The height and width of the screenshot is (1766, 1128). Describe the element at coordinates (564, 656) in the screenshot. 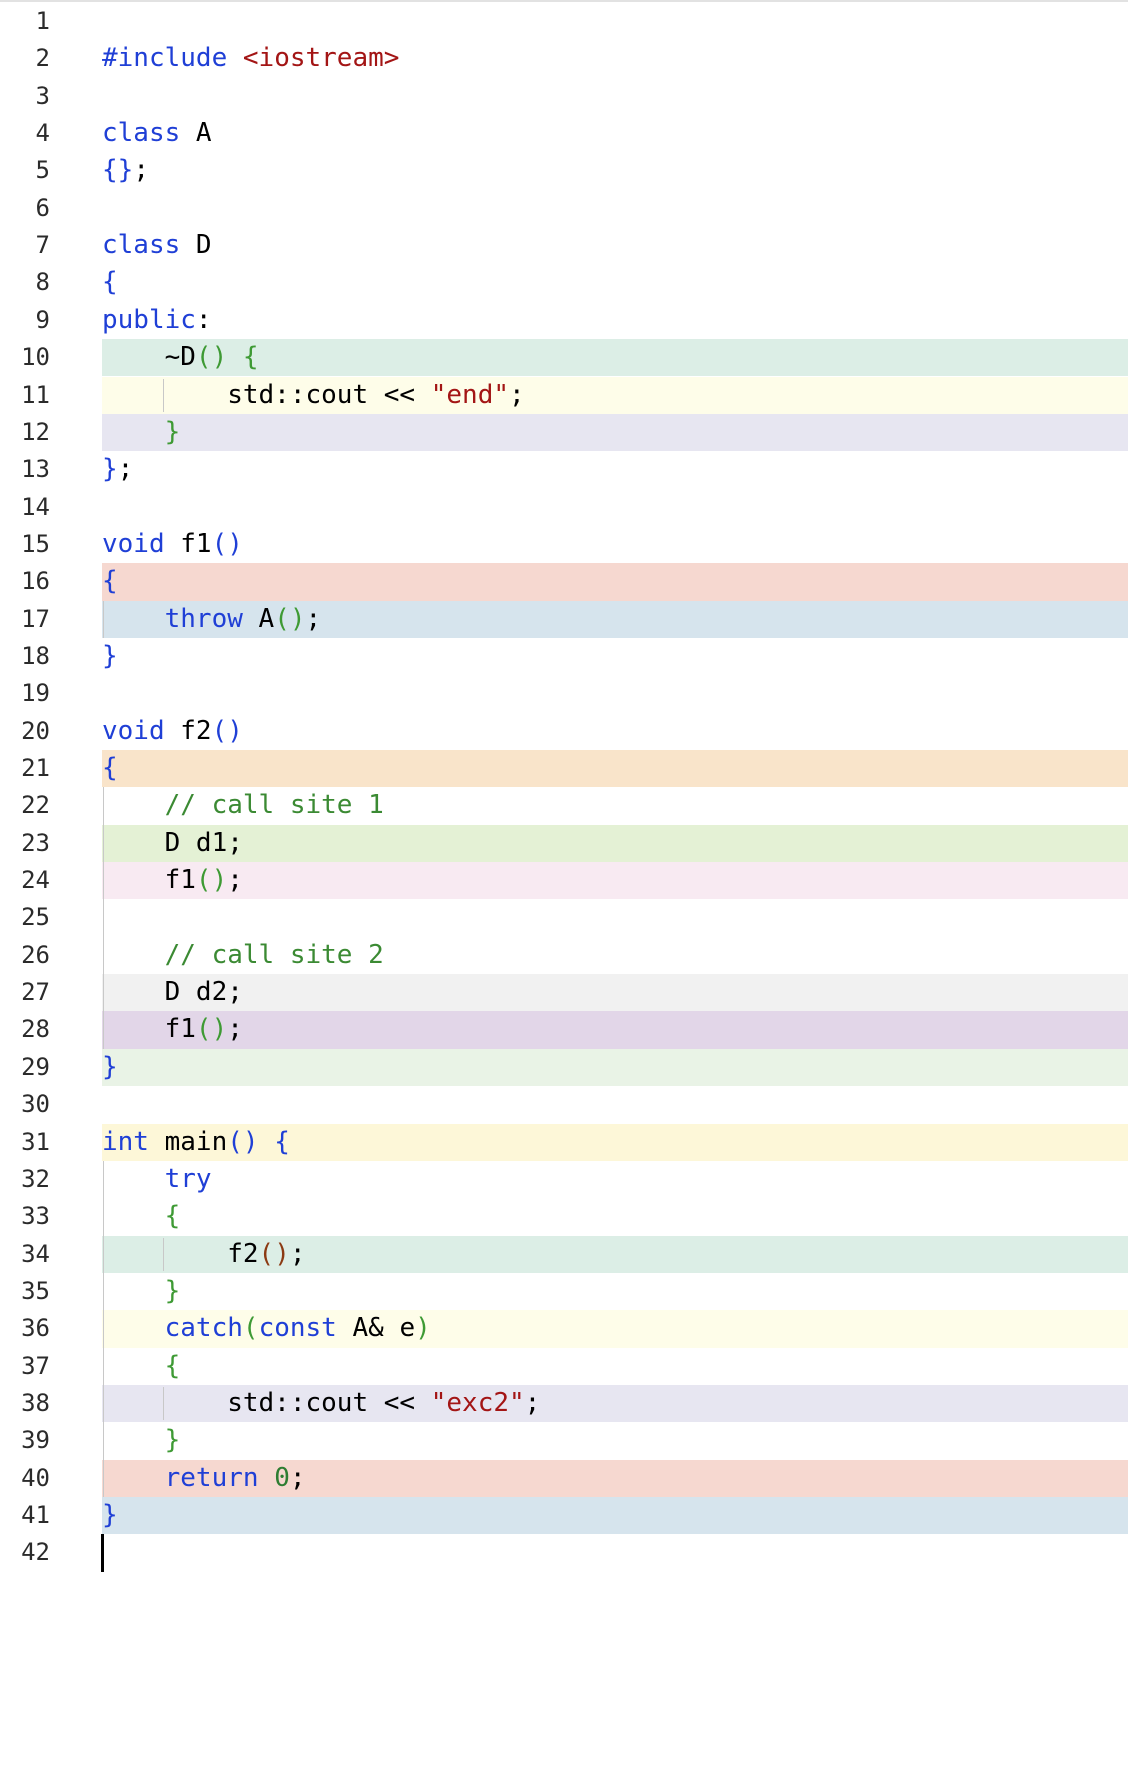

I see `code-line-18: 18}` at that location.